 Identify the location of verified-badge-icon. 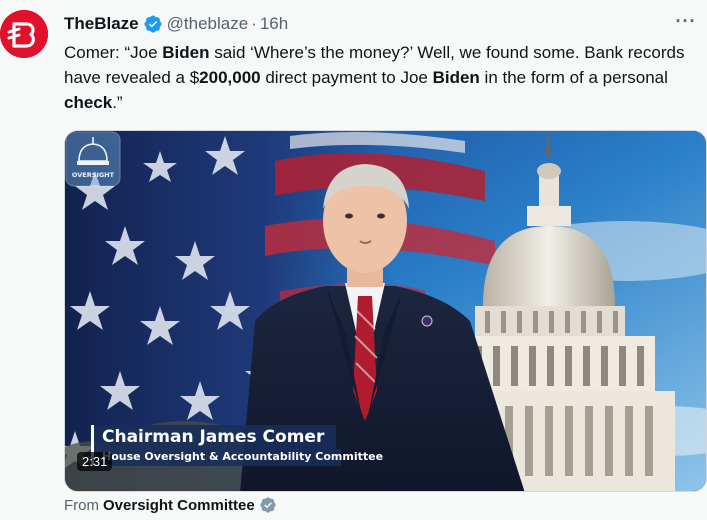
(153, 24).